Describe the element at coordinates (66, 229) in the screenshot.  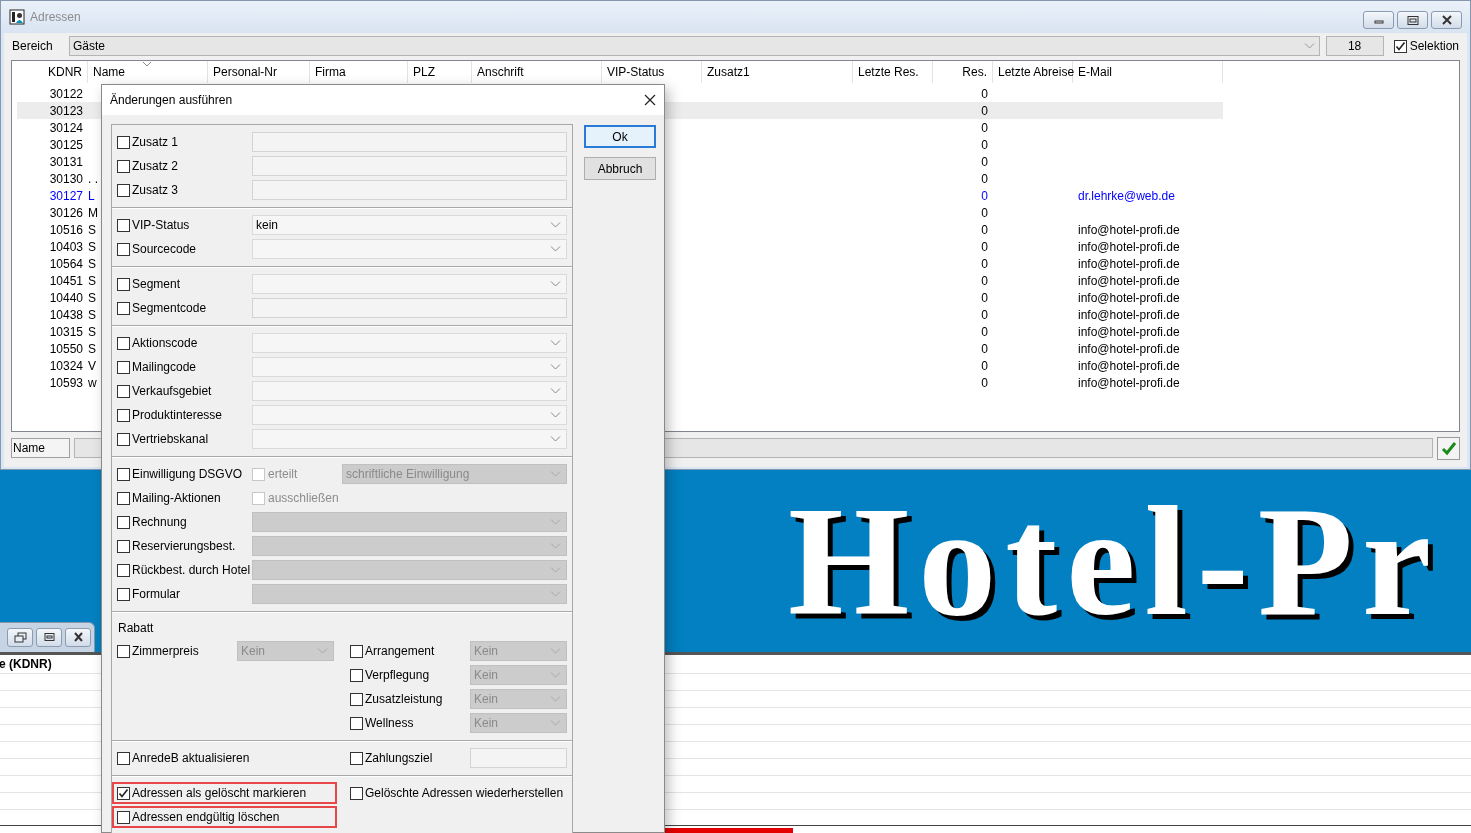
I see `table-cell-text: 10516` at that location.